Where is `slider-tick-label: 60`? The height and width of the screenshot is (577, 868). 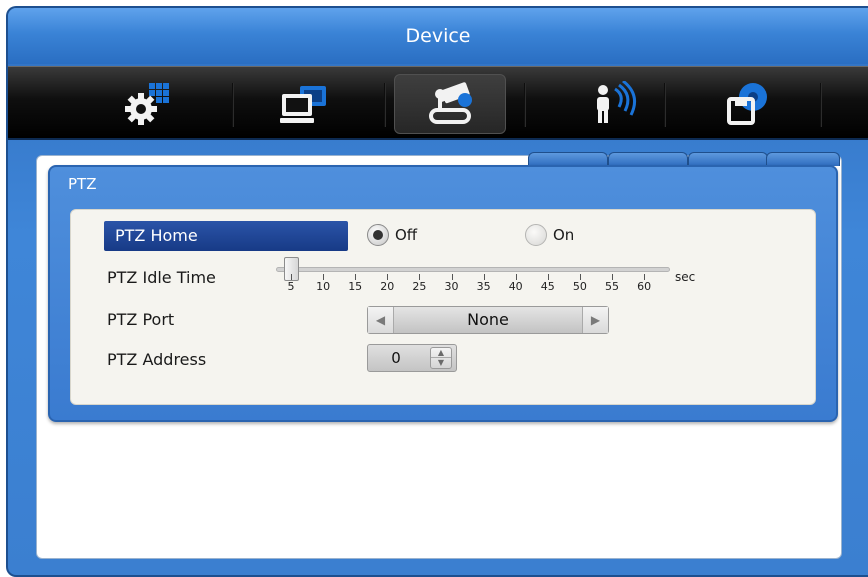 slider-tick-label: 60 is located at coordinates (644, 286).